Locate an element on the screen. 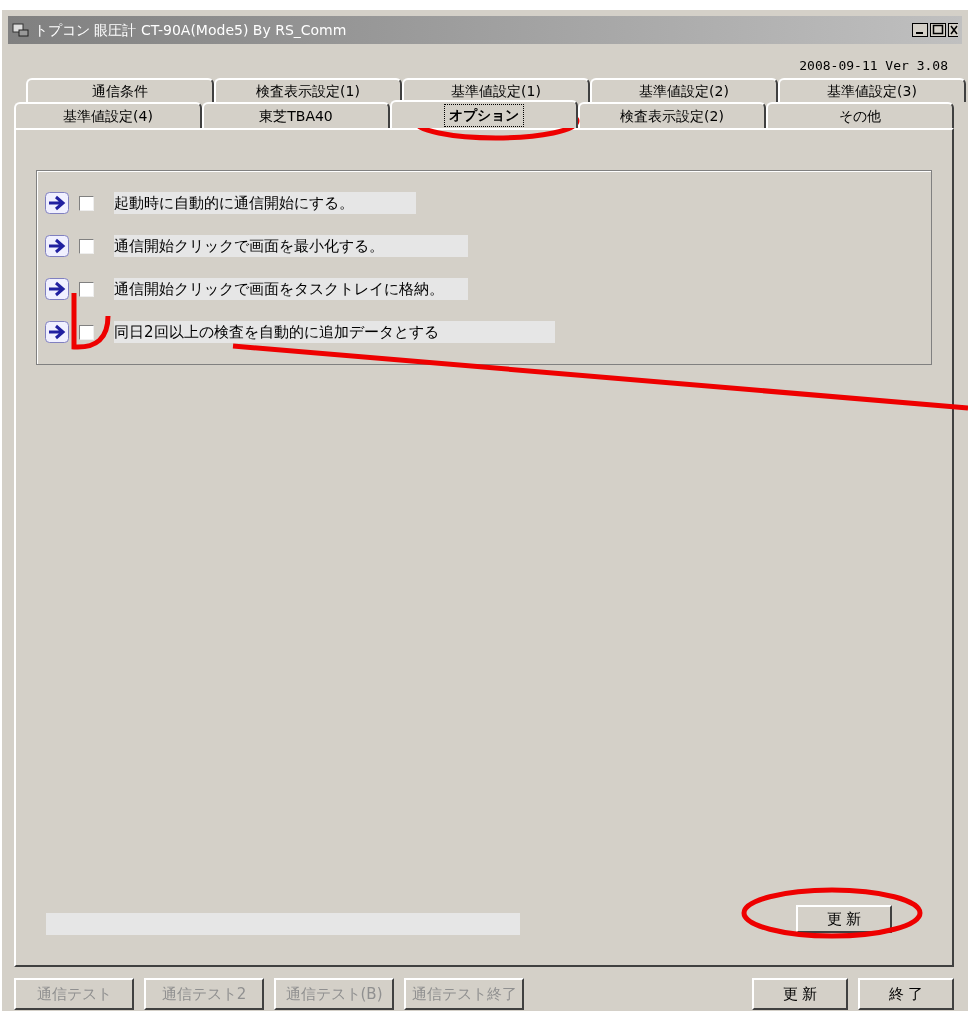  tab: 基準値設定(2) is located at coordinates (684, 90).